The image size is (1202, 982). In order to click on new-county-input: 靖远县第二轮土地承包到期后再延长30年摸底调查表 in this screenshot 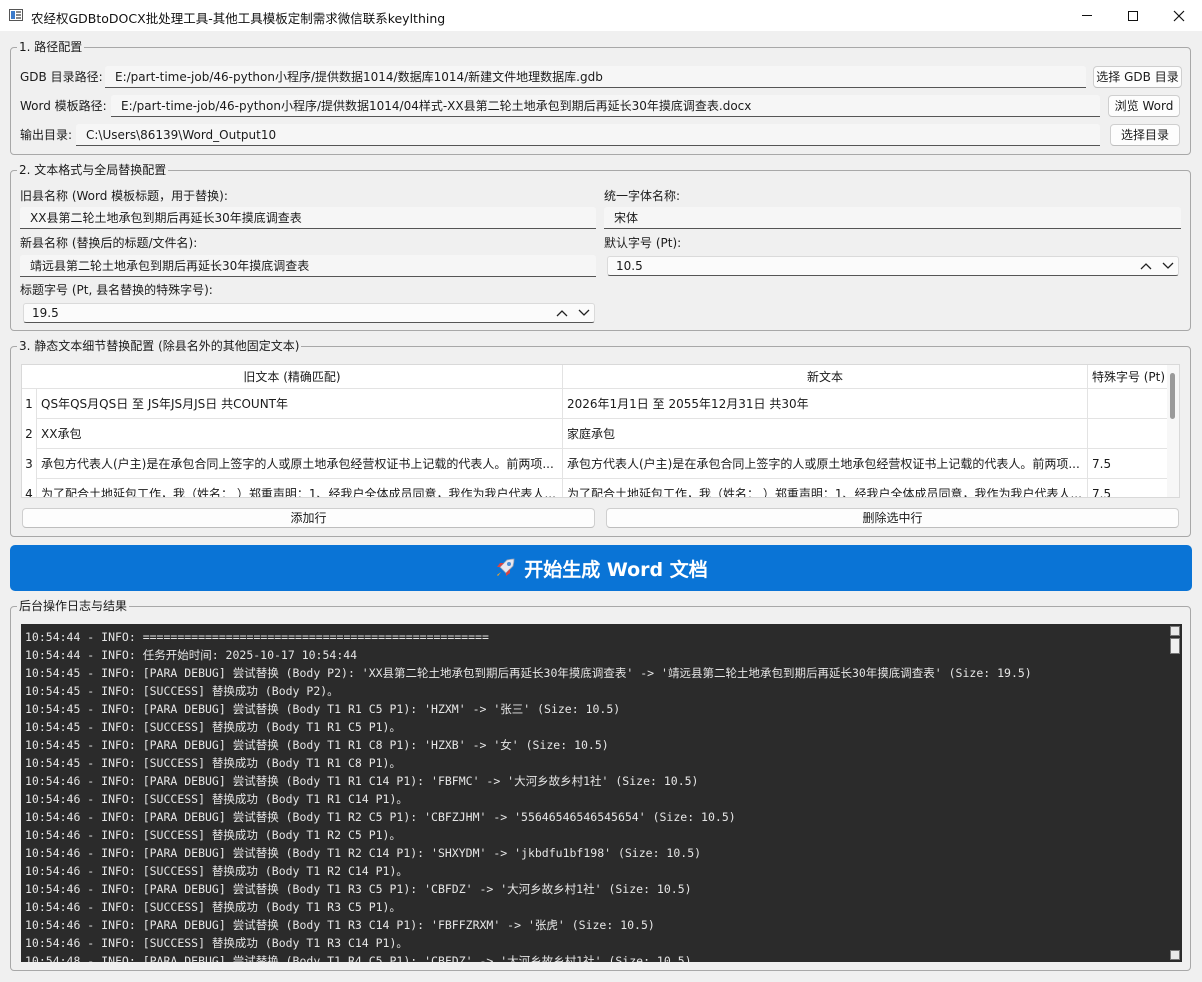, I will do `click(308, 266)`.